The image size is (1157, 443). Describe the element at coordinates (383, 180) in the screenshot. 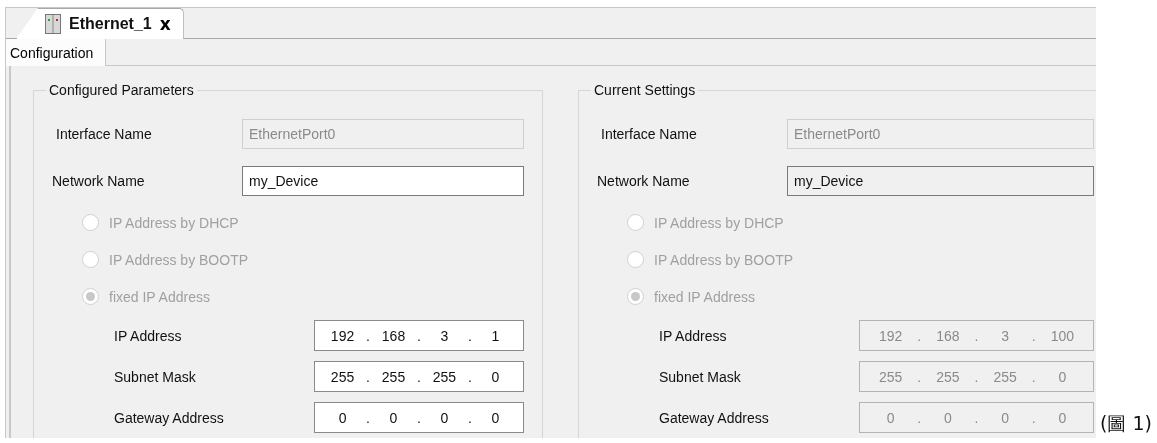

I see `network-name-field: my_Device` at that location.